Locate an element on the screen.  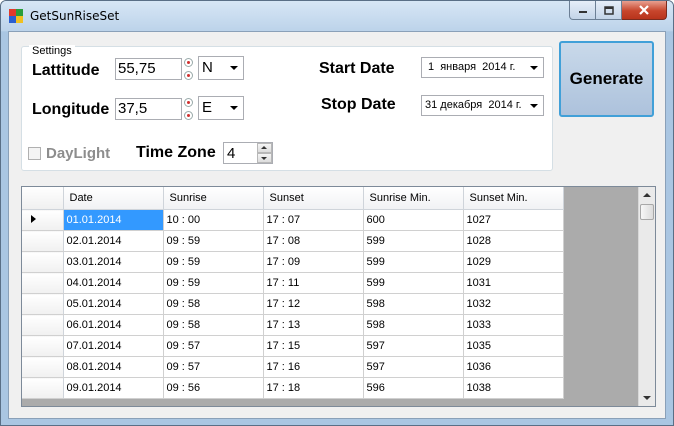
longitude-hemisphere-select: E is located at coordinates (221, 108).